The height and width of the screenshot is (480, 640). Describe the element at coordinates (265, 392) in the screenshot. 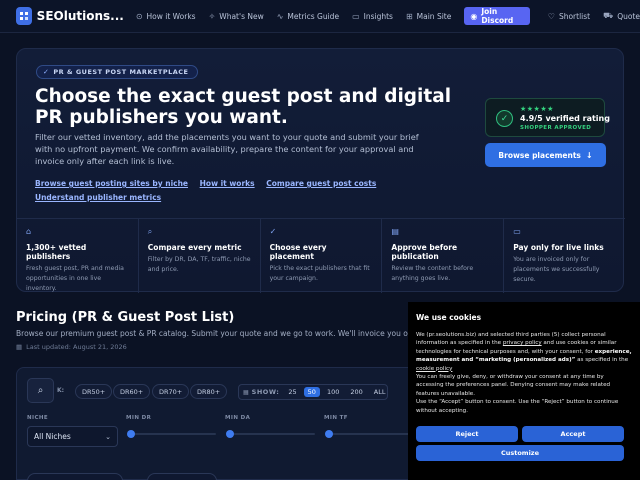

I see `show-label: SHOW:` at that location.